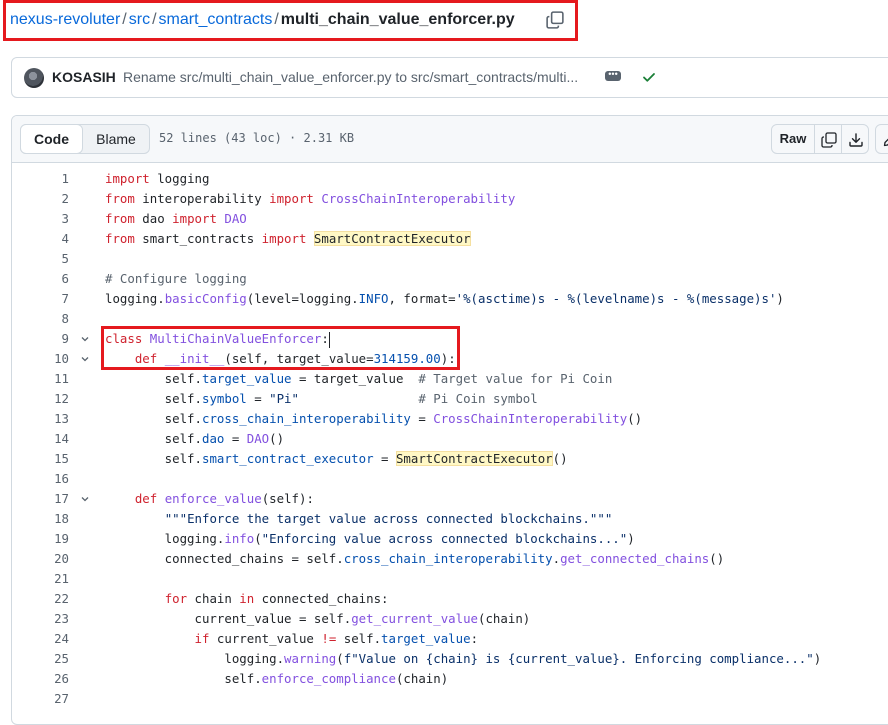  I want to click on line-number: 12, so click(40, 399).